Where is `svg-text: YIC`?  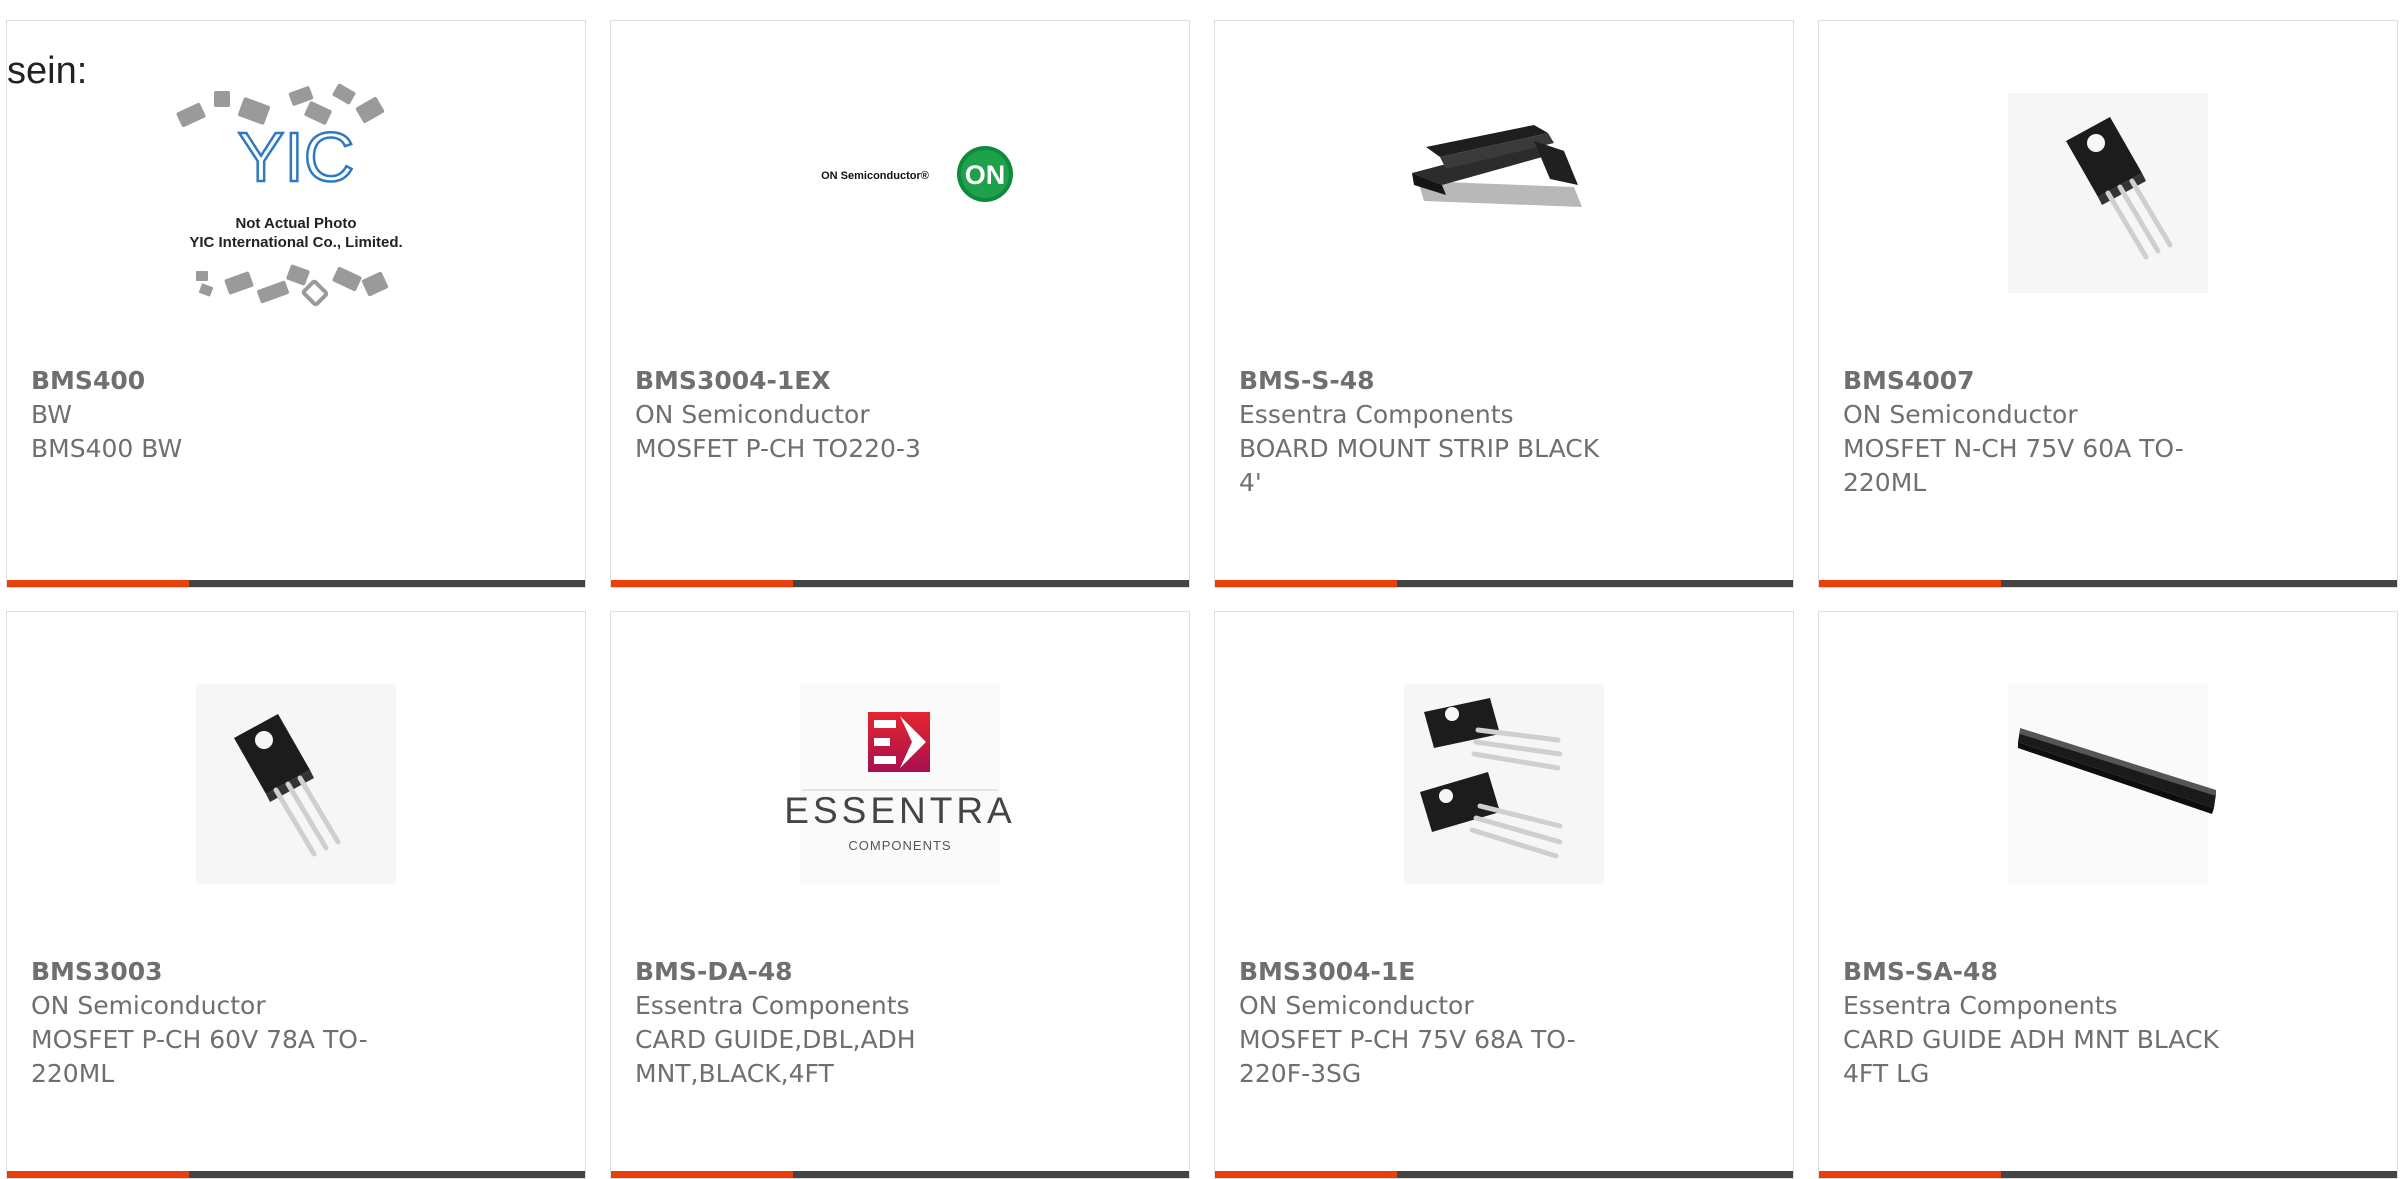 svg-text: YIC is located at coordinates (296, 157).